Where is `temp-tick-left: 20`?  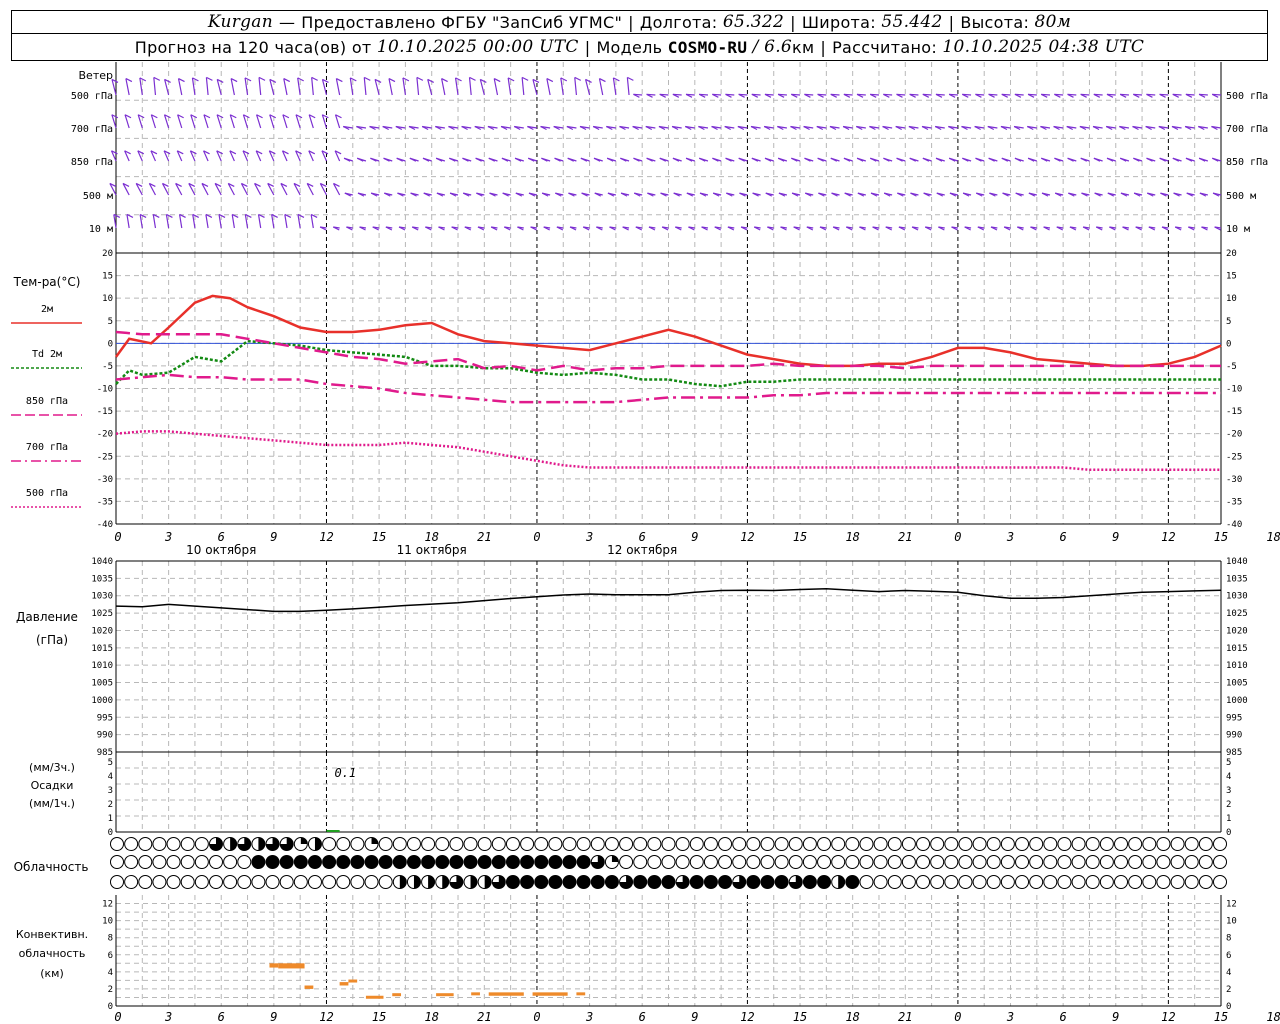
temp-tick-left: 20 is located at coordinates (107, 254).